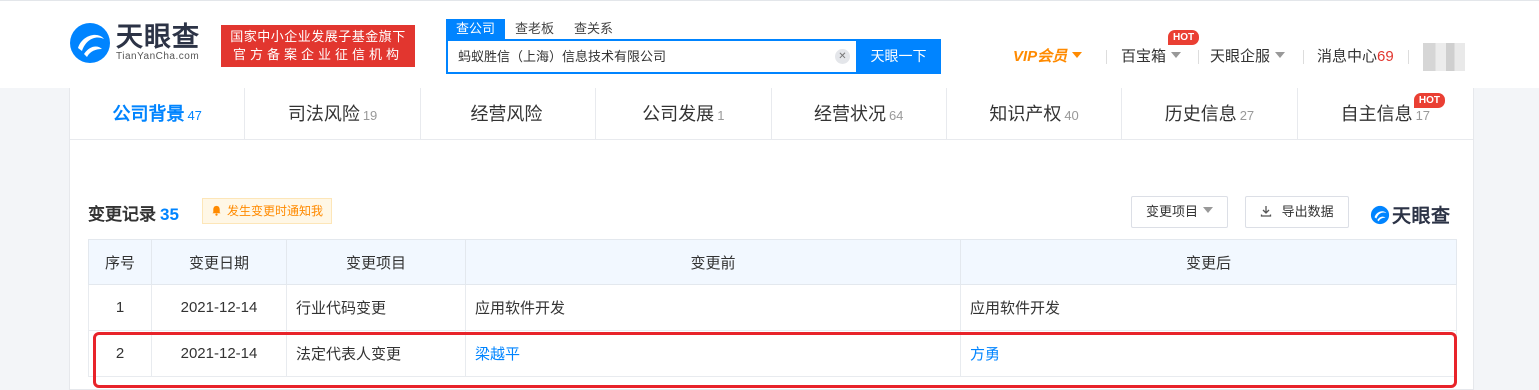 The image size is (1539, 390). What do you see at coordinates (1385, 56) in the screenshot?
I see `message-count: 69` at bounding box center [1385, 56].